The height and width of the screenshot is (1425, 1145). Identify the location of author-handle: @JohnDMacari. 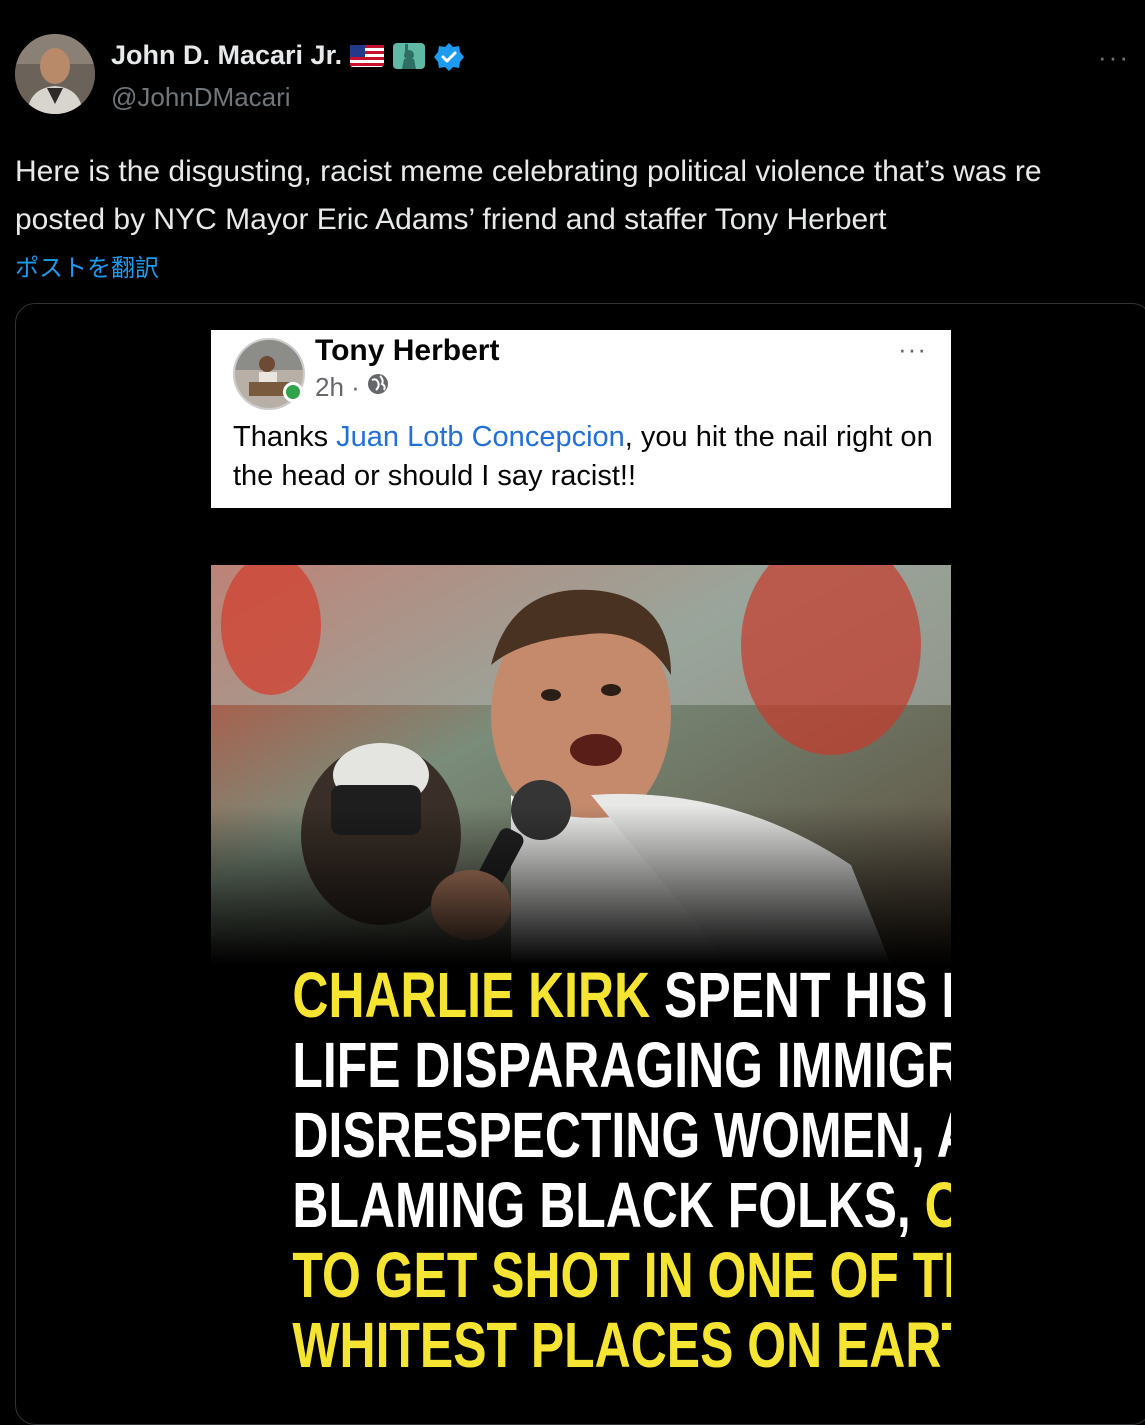
(201, 97).